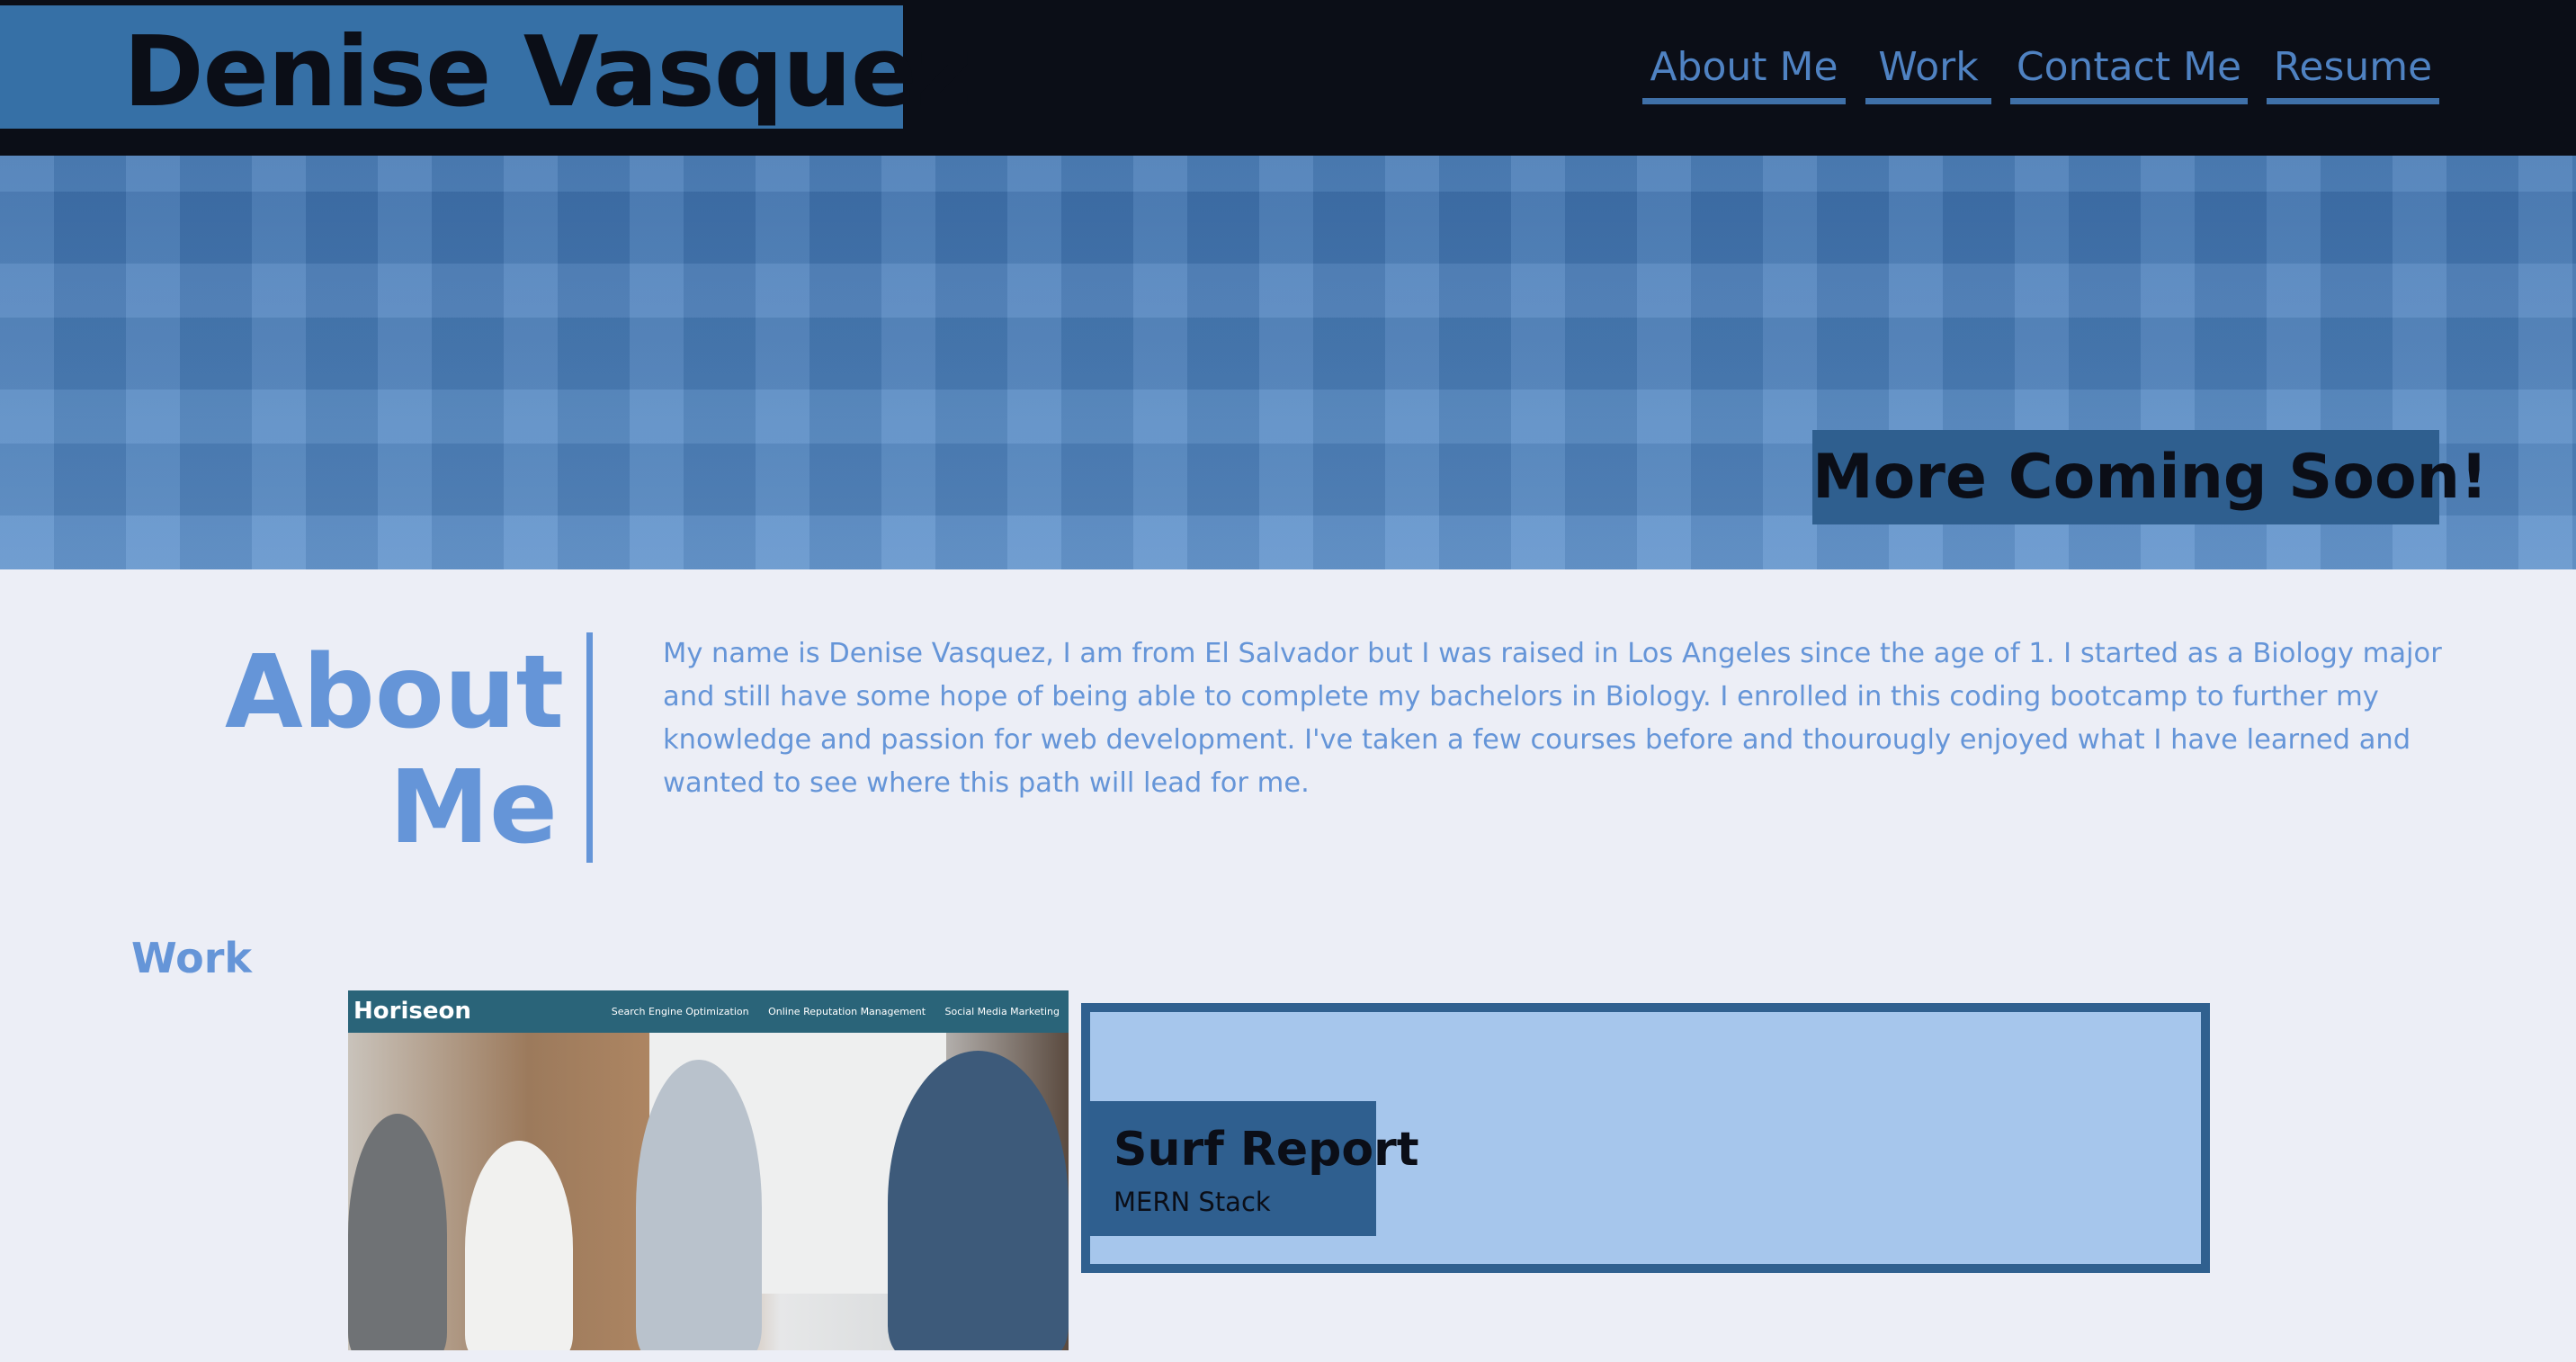  What do you see at coordinates (1744, 70) in the screenshot?
I see `nav-about-me: About Me` at bounding box center [1744, 70].